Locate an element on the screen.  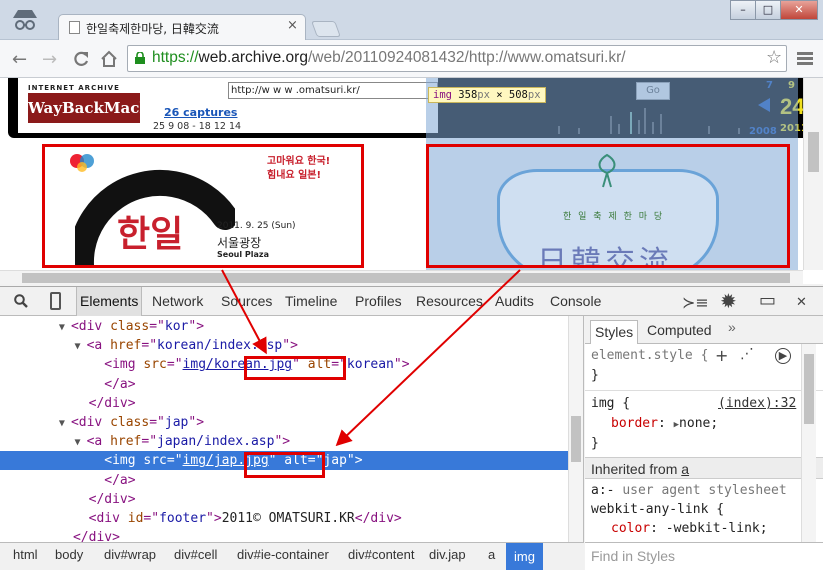
korean-src-annotation is located at coordinates (295, 368).